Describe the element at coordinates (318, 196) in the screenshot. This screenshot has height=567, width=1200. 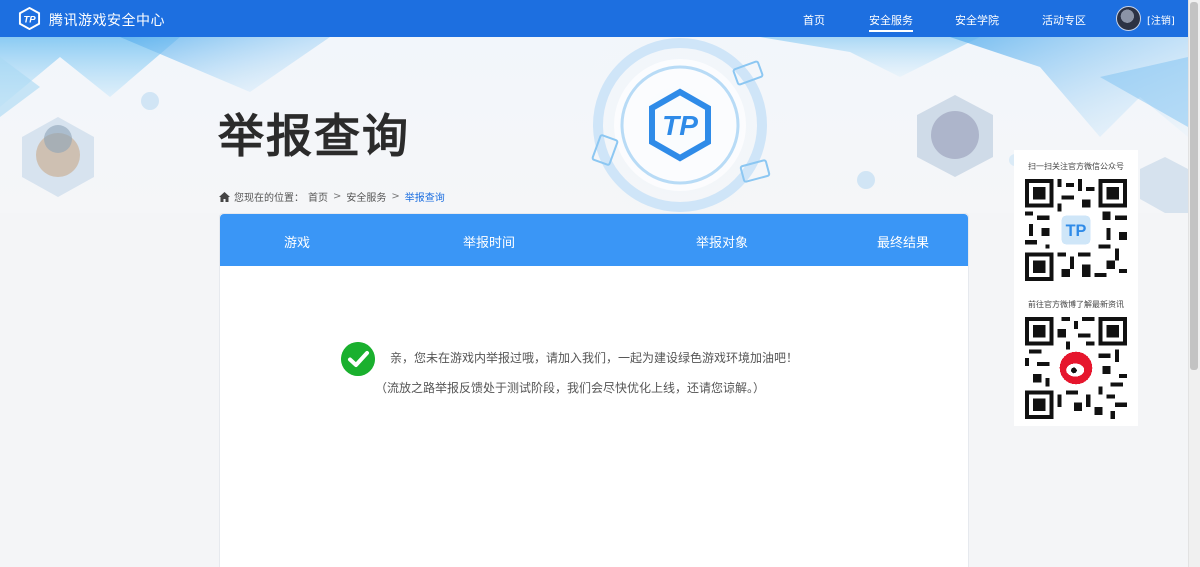
I see `breadcrumb-home: 首页` at that location.